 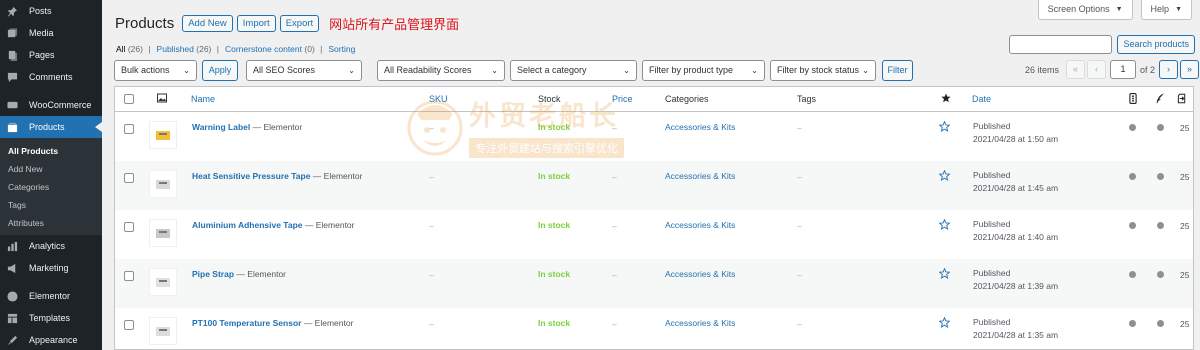 I want to click on column-price: Price, so click(x=622, y=99).